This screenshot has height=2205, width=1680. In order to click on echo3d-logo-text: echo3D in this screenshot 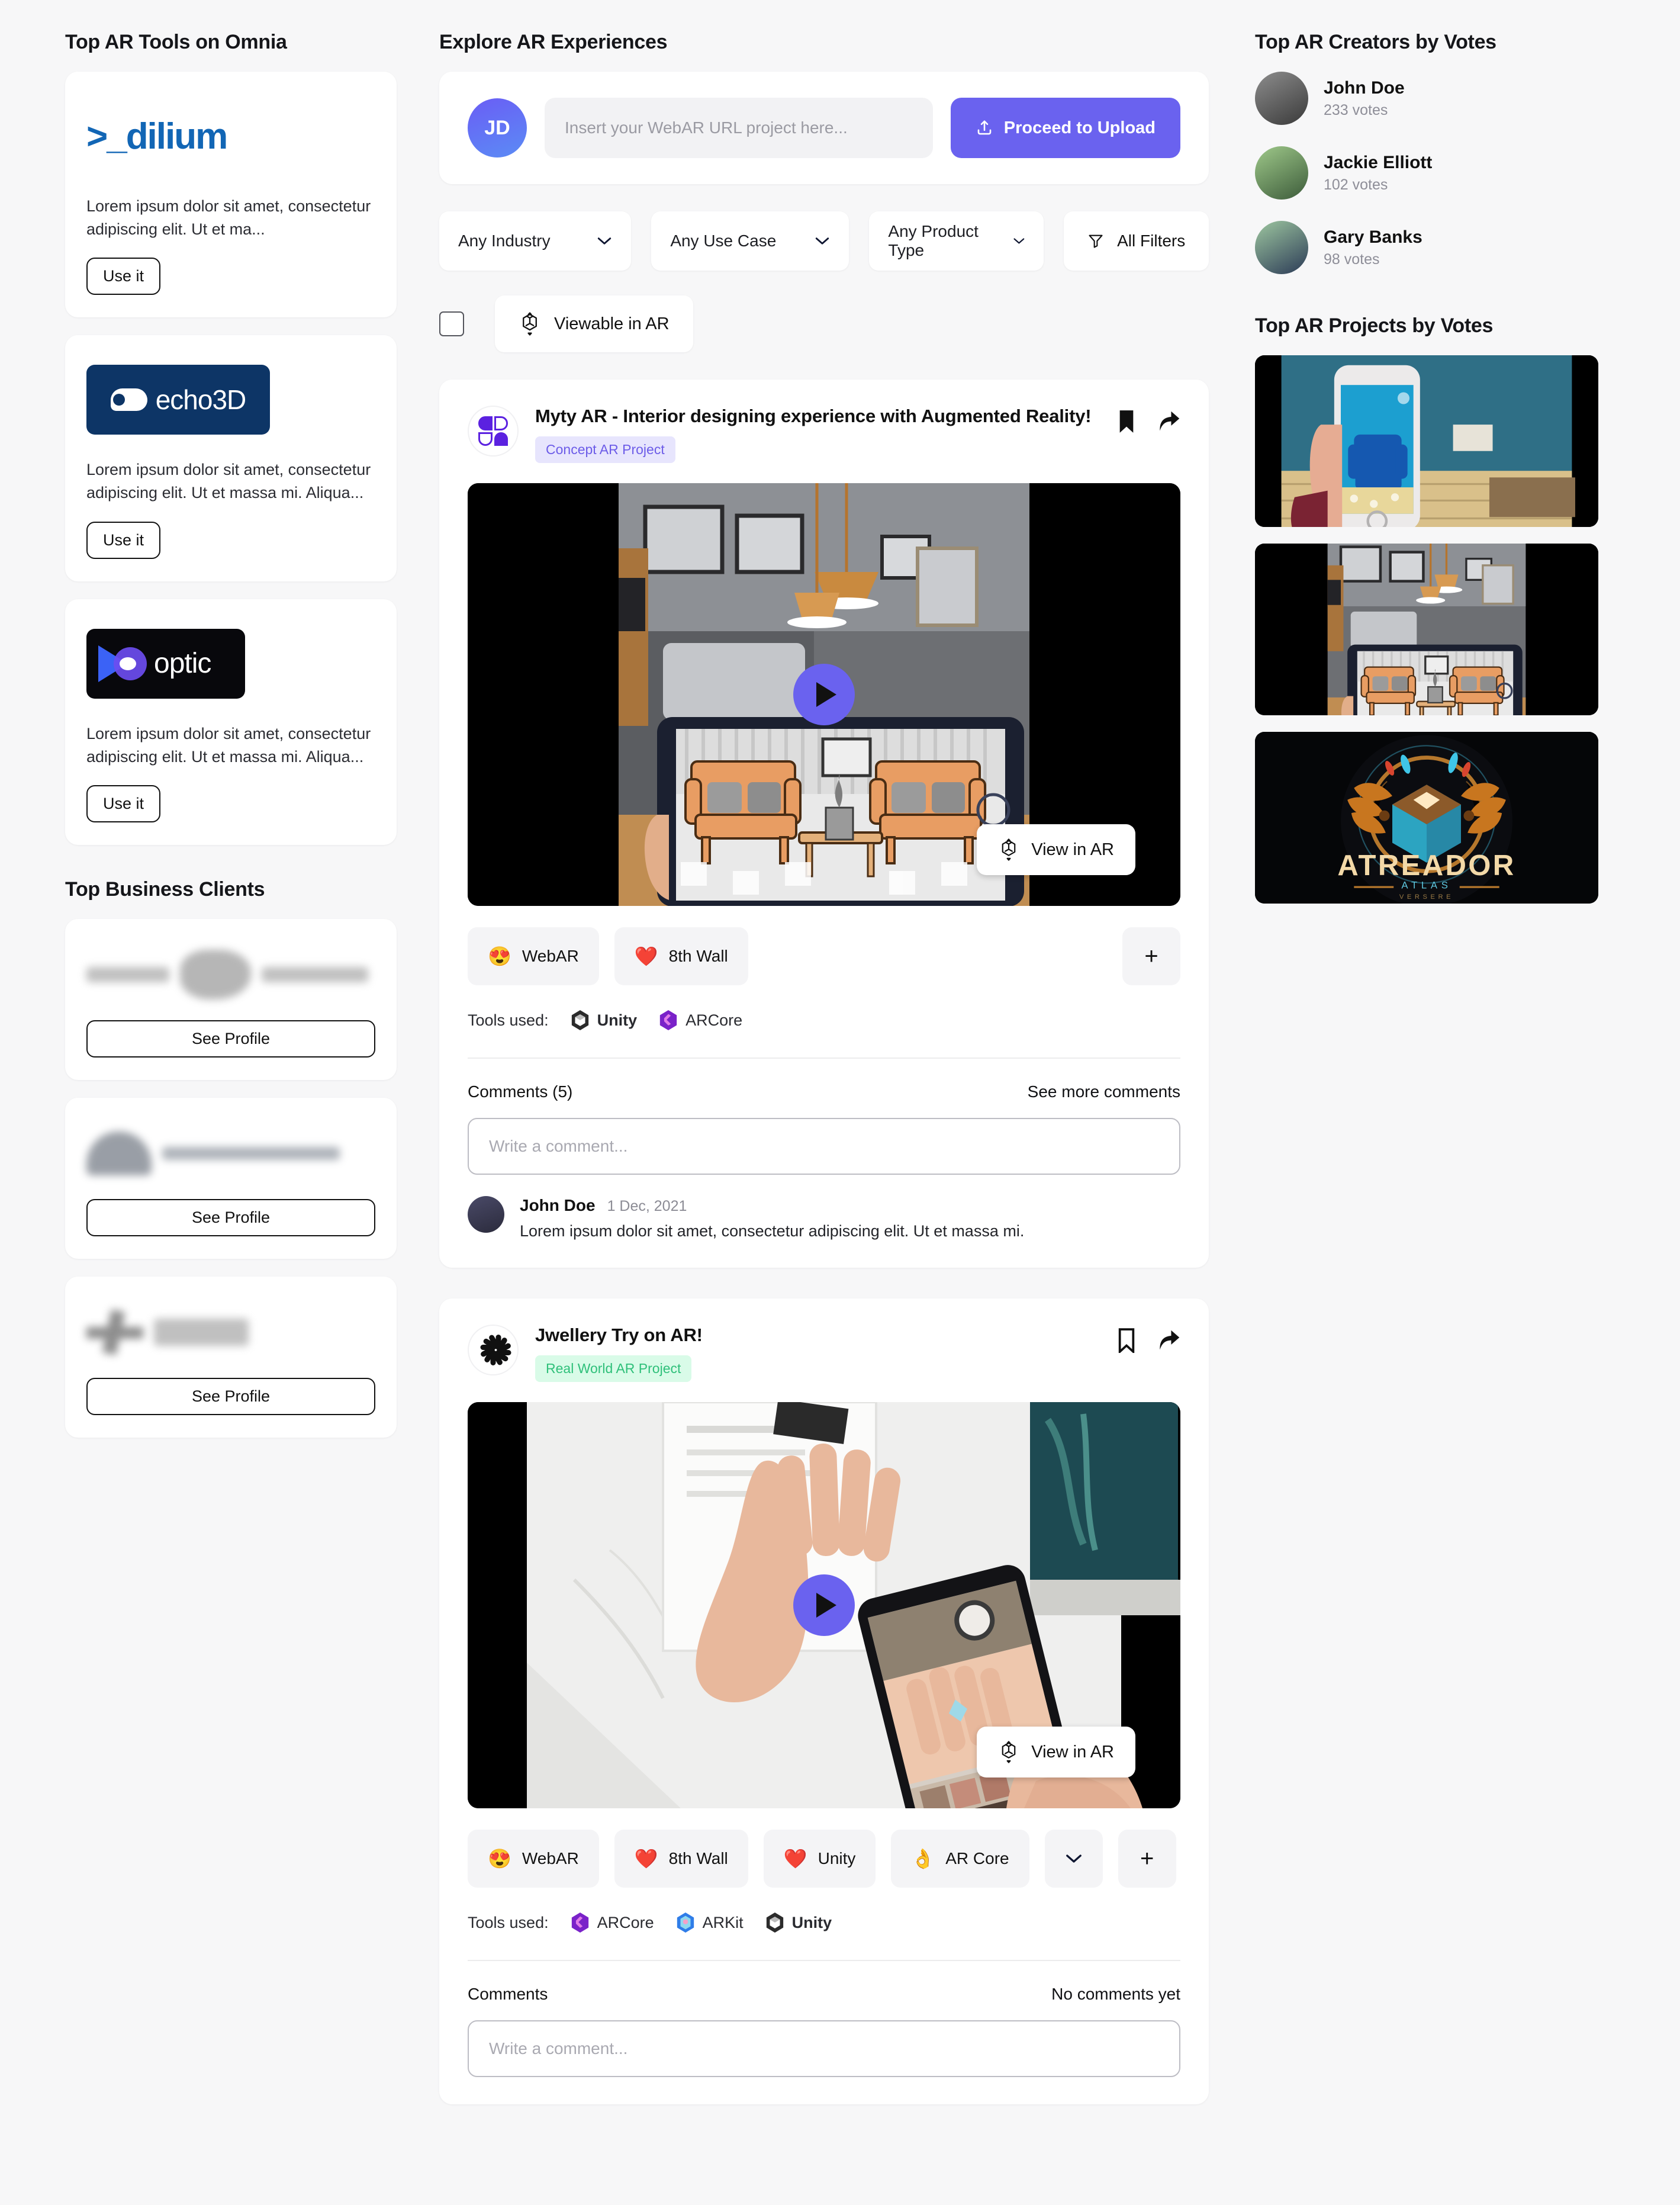, I will do `click(201, 400)`.